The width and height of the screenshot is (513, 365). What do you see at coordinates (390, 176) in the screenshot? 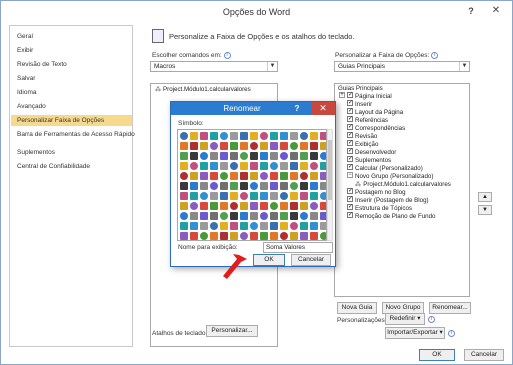
I see `tree-item: − Novo Grupo (Personalizado)` at bounding box center [390, 176].